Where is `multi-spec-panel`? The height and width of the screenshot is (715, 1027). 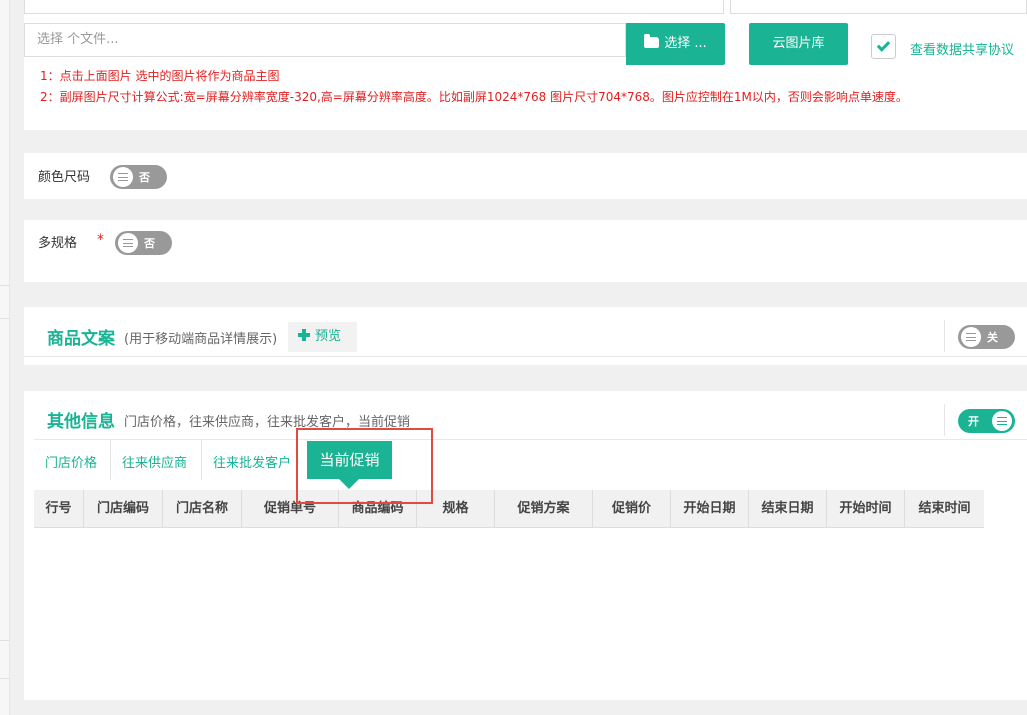 multi-spec-panel is located at coordinates (525, 251).